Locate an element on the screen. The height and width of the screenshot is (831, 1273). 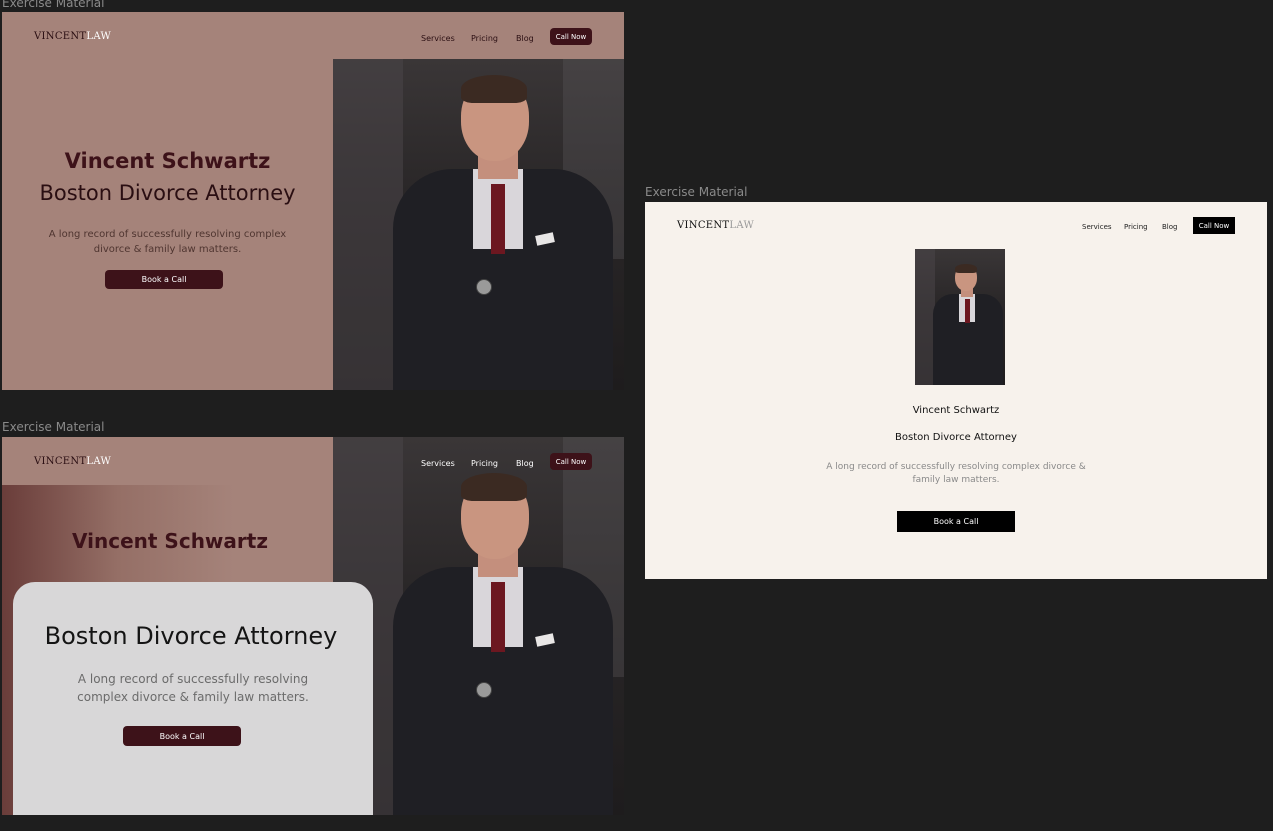
hero-tagline-line: divorce & family law matters. is located at coordinates (167, 249).